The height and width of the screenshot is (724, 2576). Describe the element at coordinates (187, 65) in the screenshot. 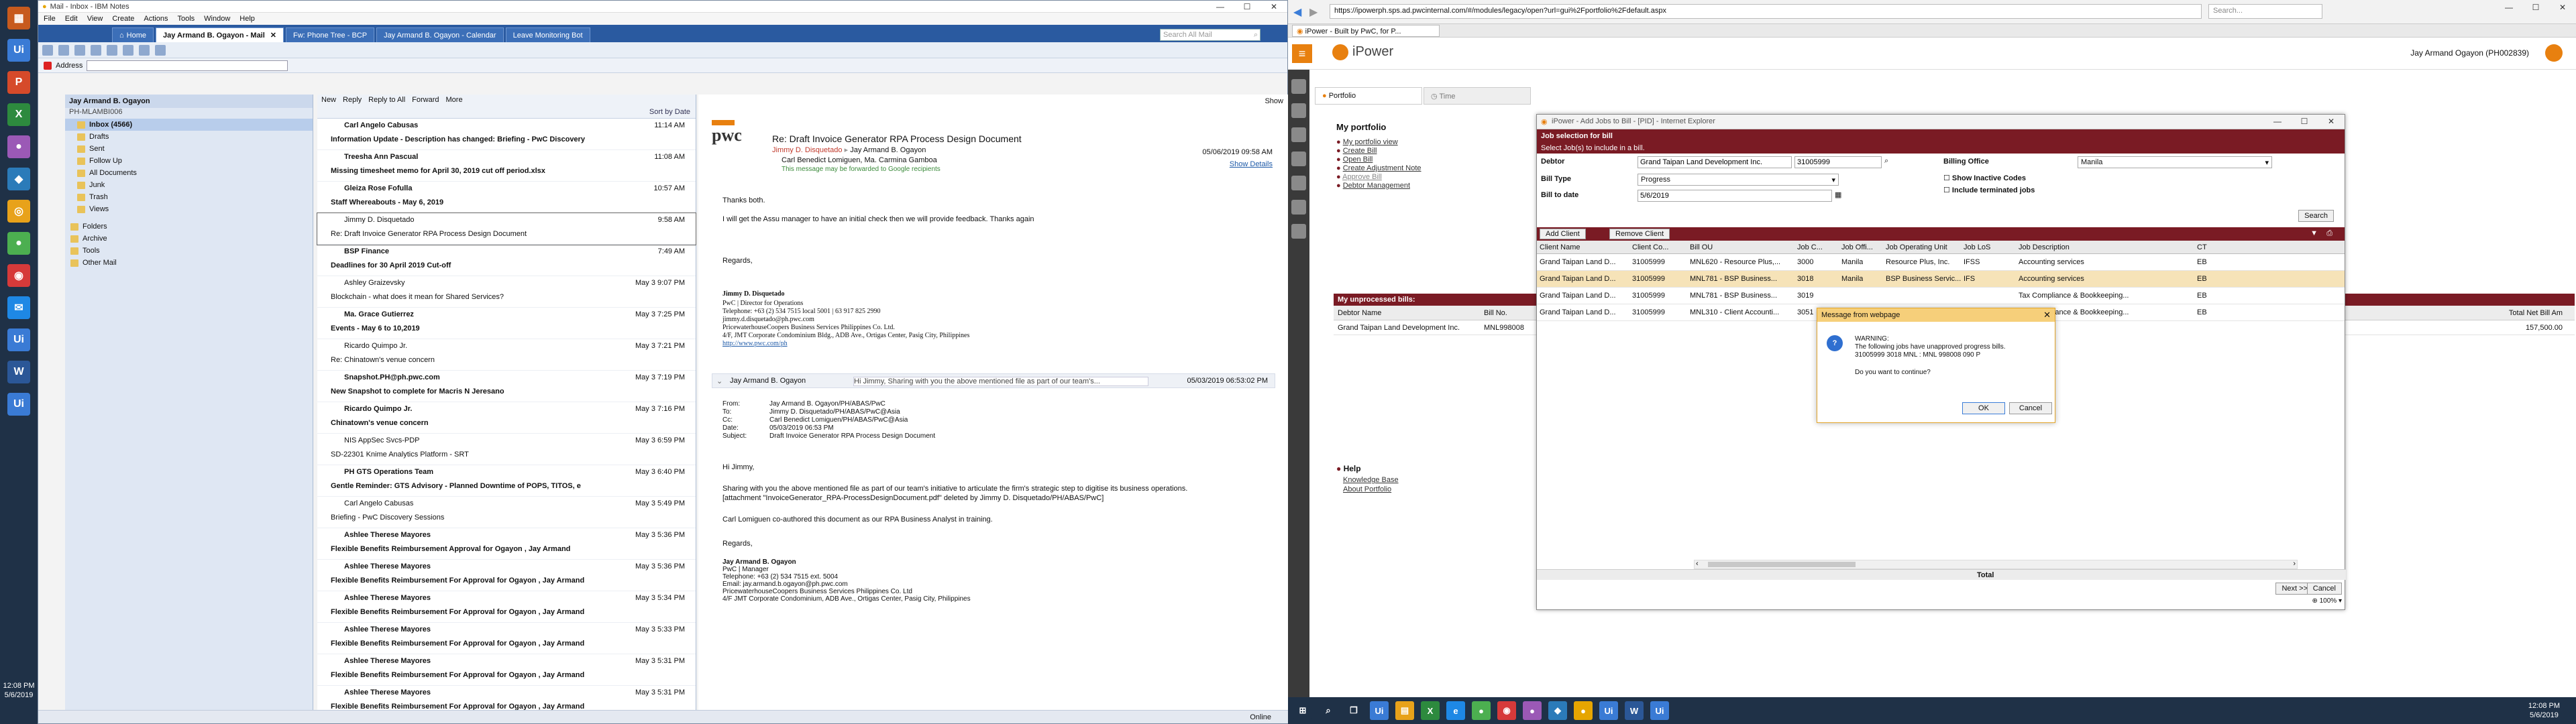

I see `address-input` at that location.